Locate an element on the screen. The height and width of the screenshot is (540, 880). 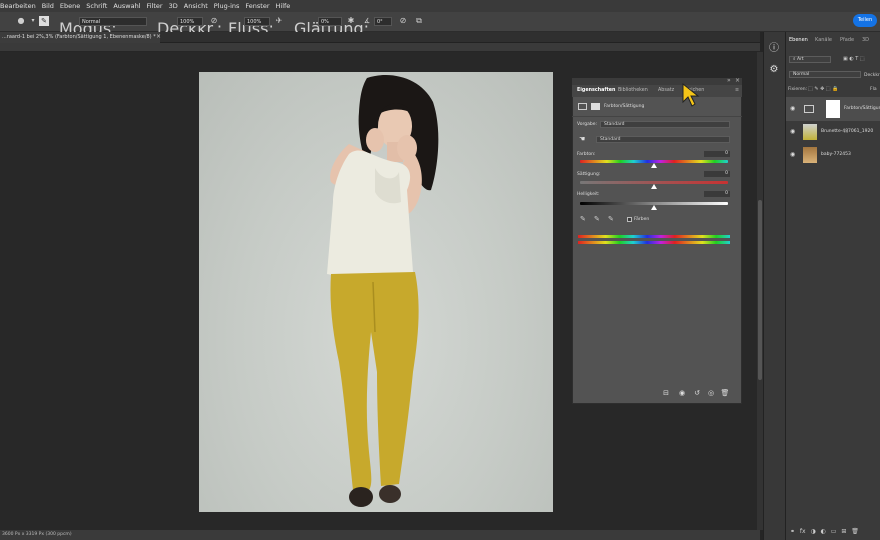
eyedropper-minus-icon: ✎ is located at coordinates (611, 219).